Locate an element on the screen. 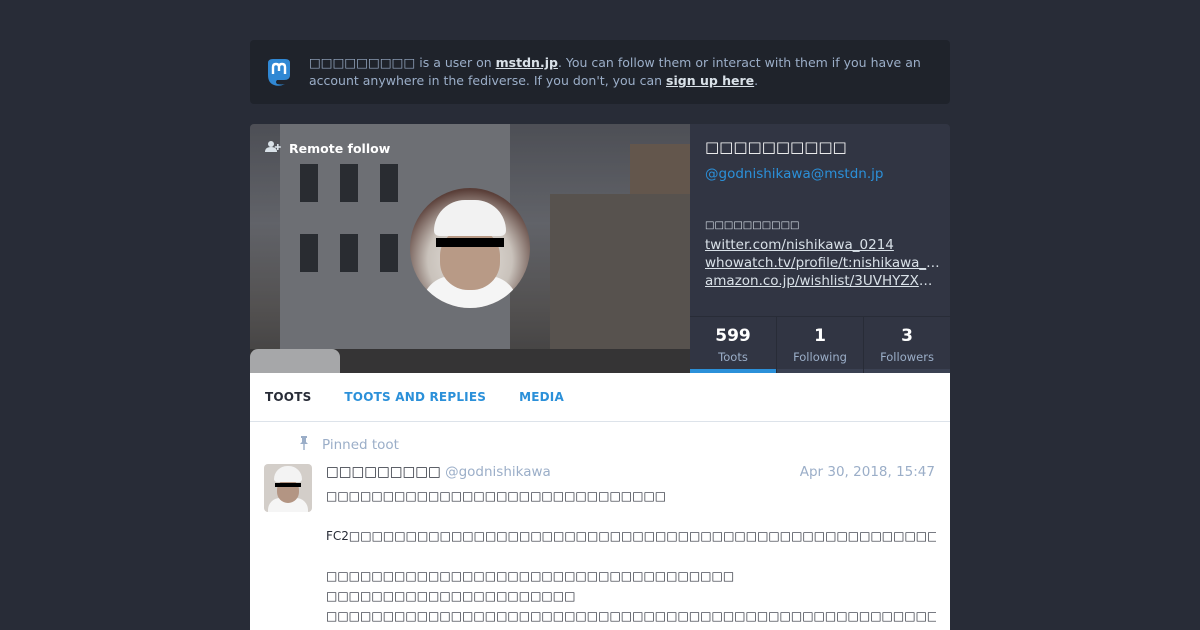 This screenshot has width=1200, height=630. counter-followers: 3 Followers is located at coordinates (906, 345).